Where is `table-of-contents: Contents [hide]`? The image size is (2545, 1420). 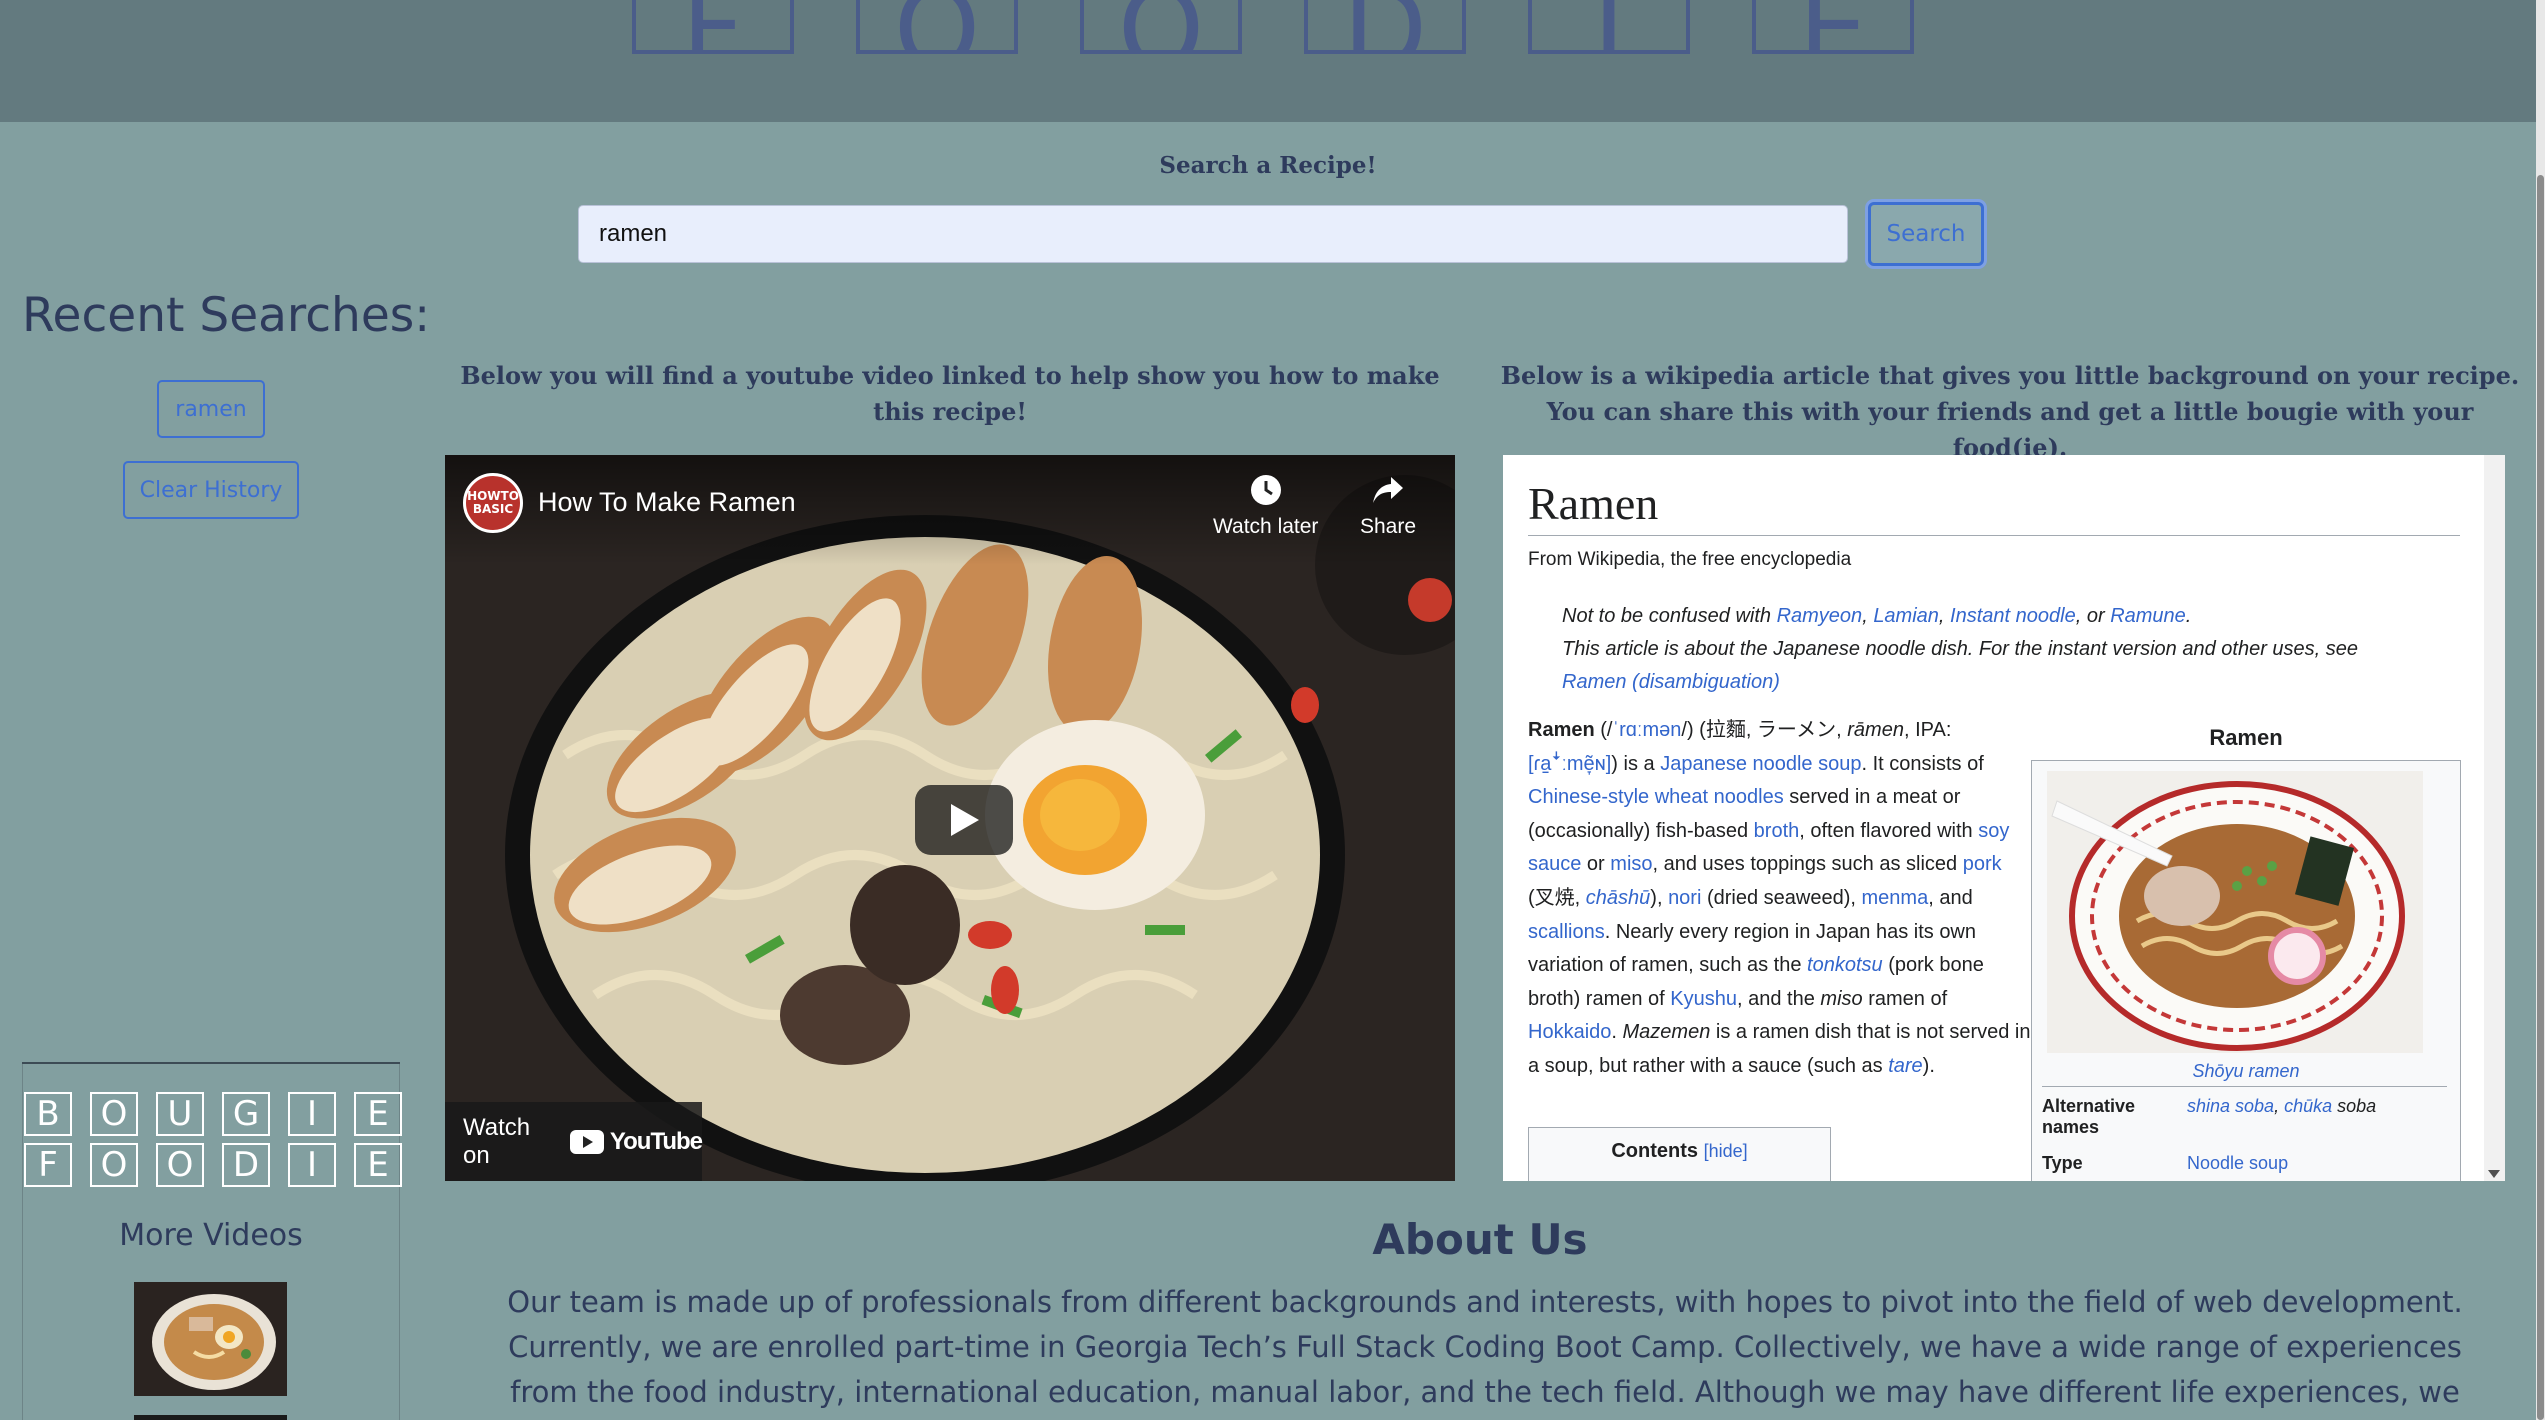 table-of-contents: Contents [hide] is located at coordinates (1679, 1154).